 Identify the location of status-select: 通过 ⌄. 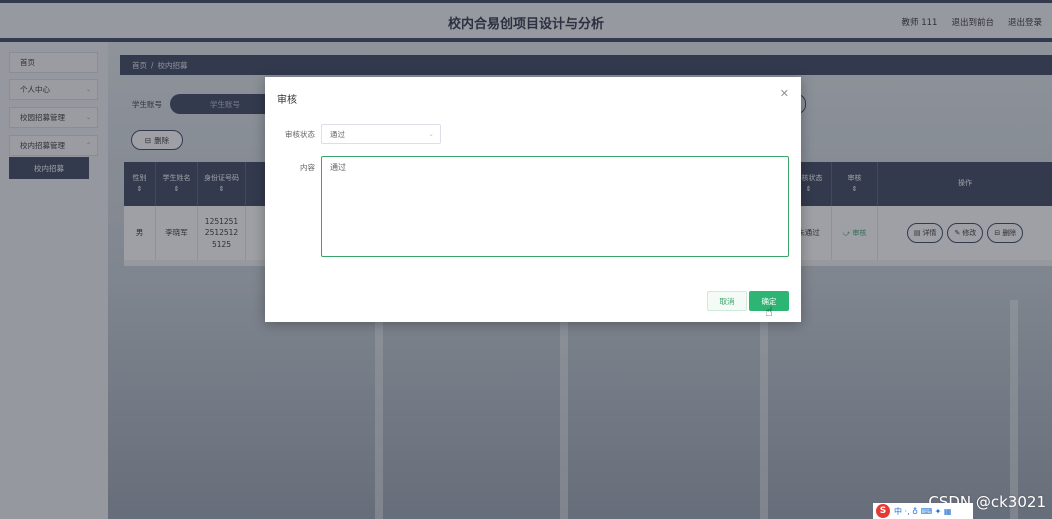
(381, 134).